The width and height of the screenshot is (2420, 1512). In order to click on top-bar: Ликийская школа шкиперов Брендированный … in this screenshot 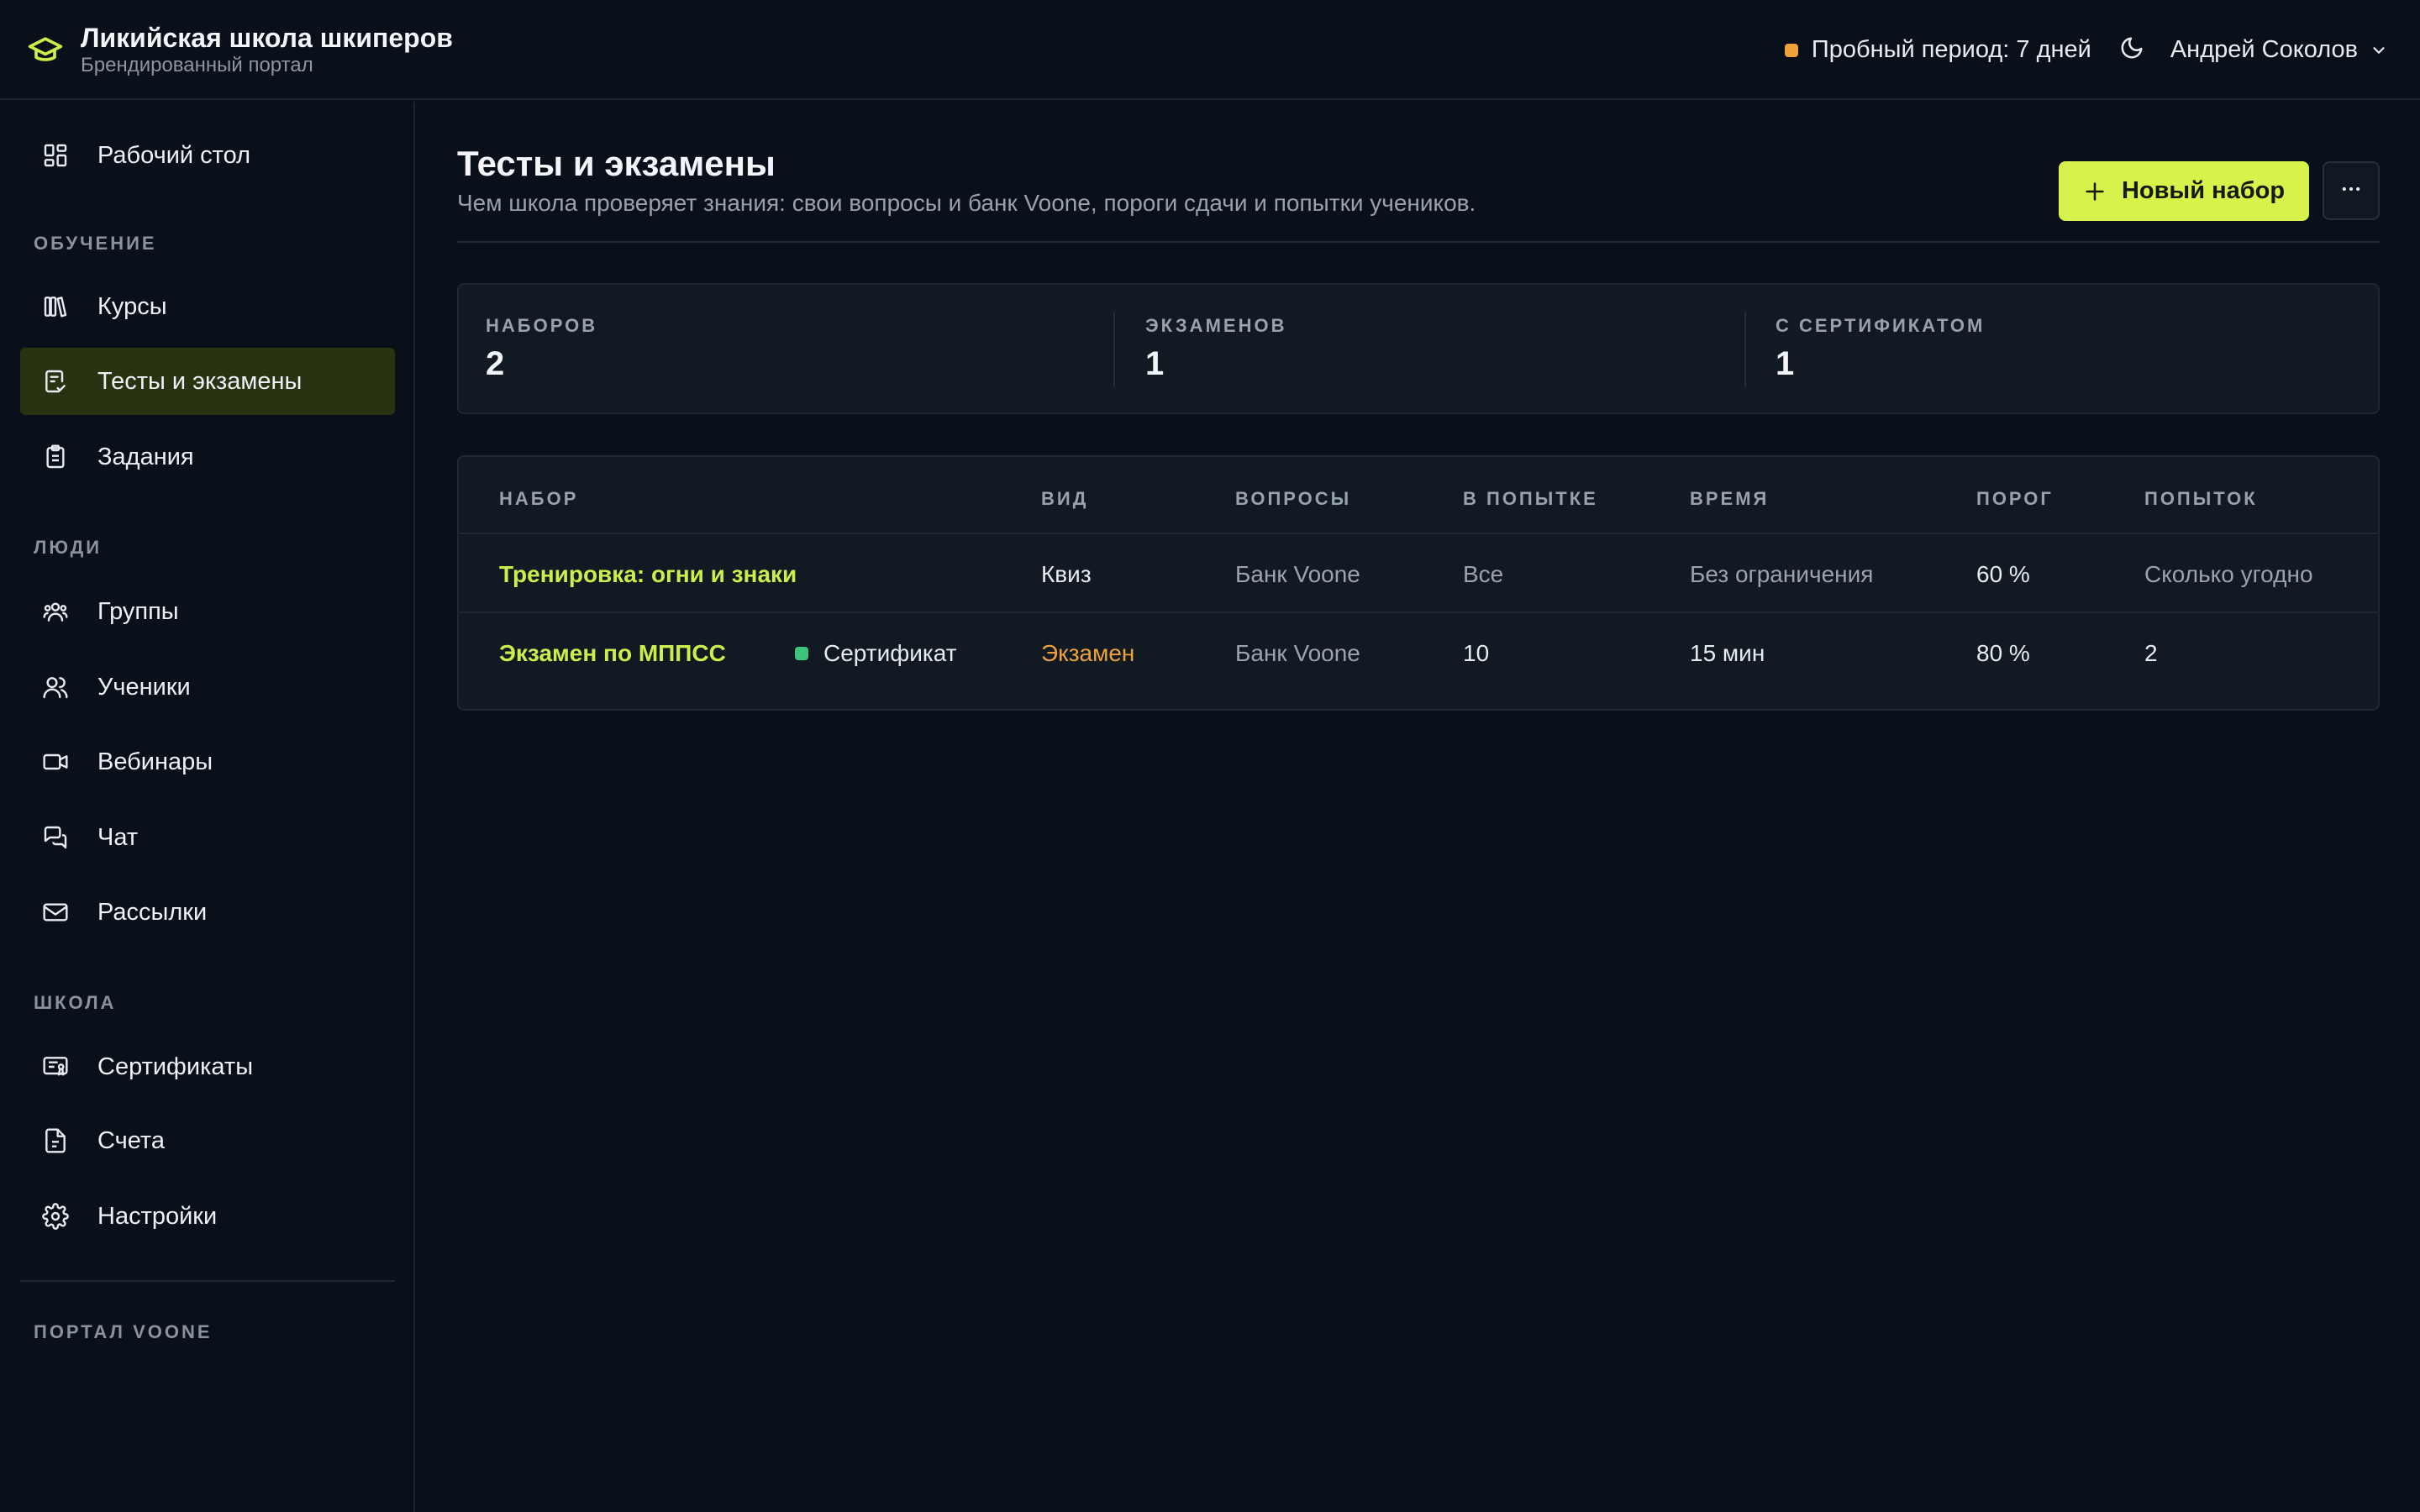, I will do `click(1210, 50)`.